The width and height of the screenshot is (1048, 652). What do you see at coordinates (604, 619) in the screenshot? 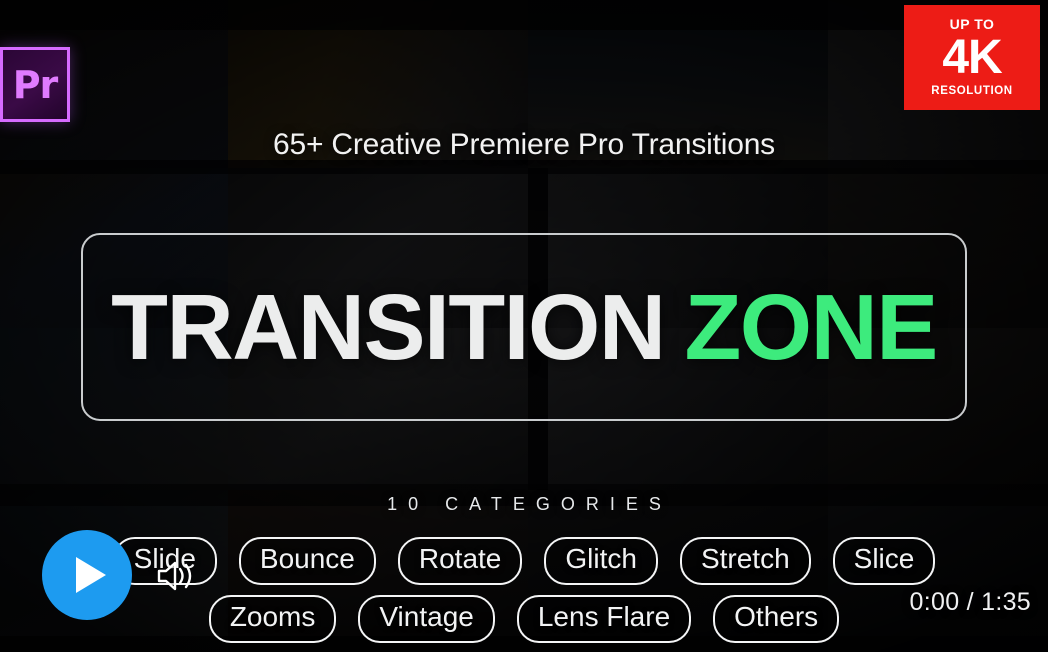
I see `category-pill-lens-flare: Lens Flare` at bounding box center [604, 619].